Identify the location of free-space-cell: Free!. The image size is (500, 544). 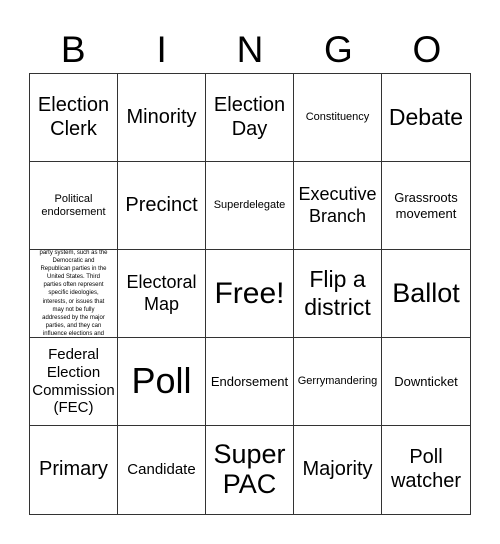
(250, 294).